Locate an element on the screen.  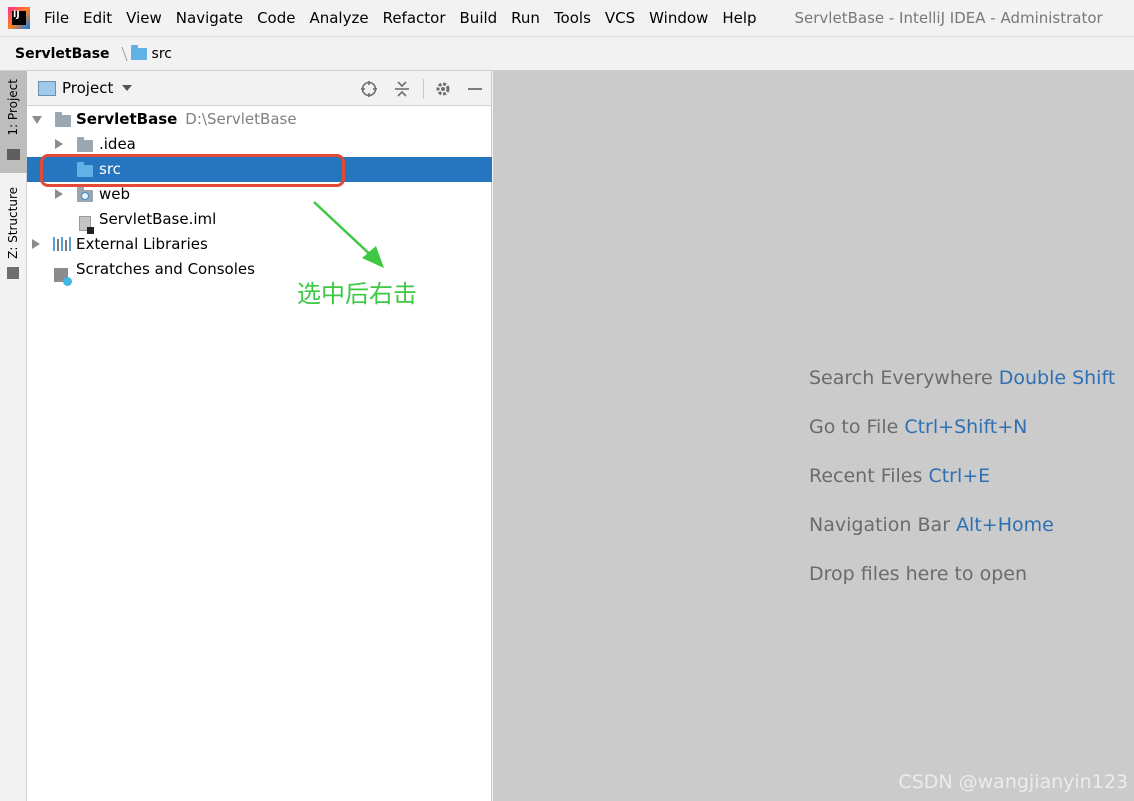
expand-arrow-icon is located at coordinates (37, 120).